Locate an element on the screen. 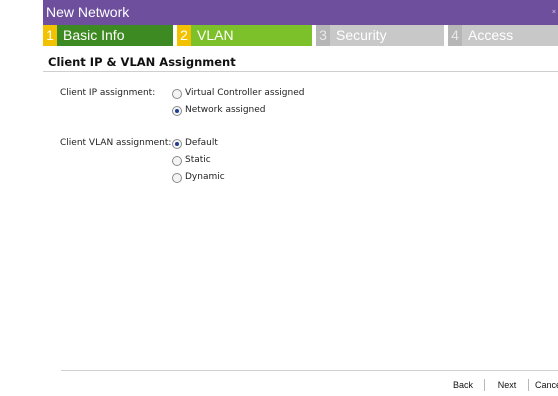 The width and height of the screenshot is (558, 396). wizard-step-access: 4 Access is located at coordinates (503, 35).